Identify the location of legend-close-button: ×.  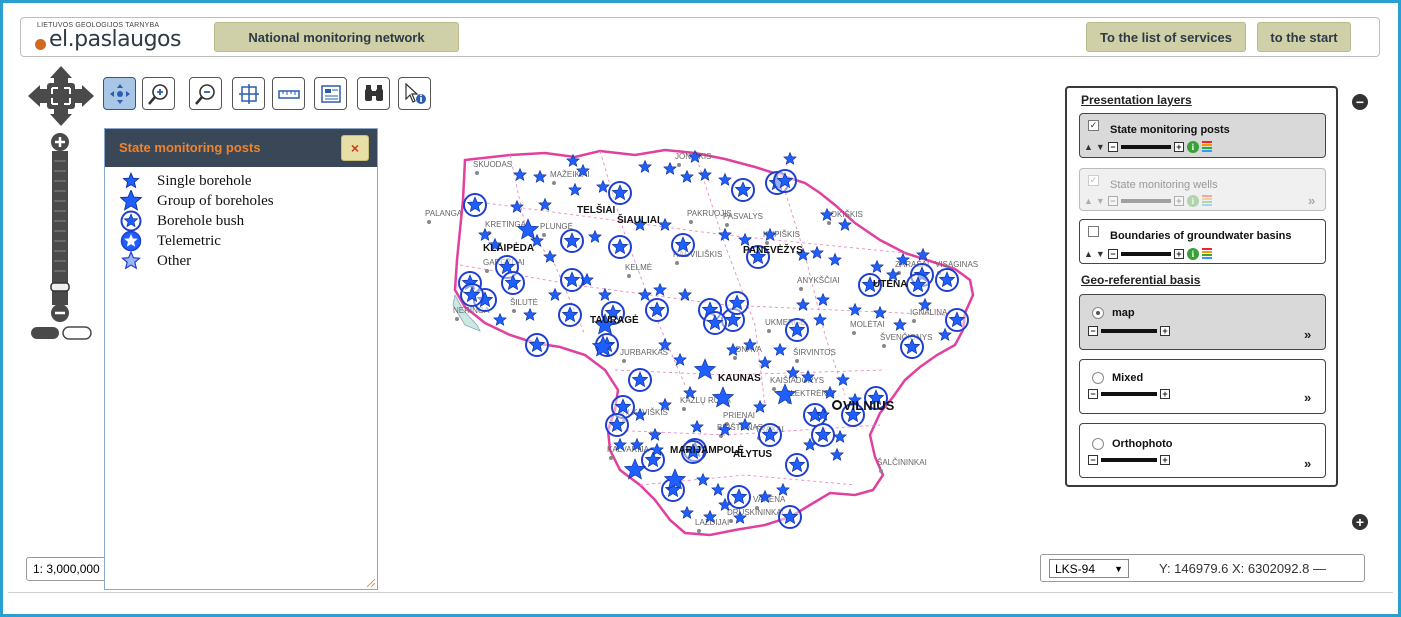
(355, 148).